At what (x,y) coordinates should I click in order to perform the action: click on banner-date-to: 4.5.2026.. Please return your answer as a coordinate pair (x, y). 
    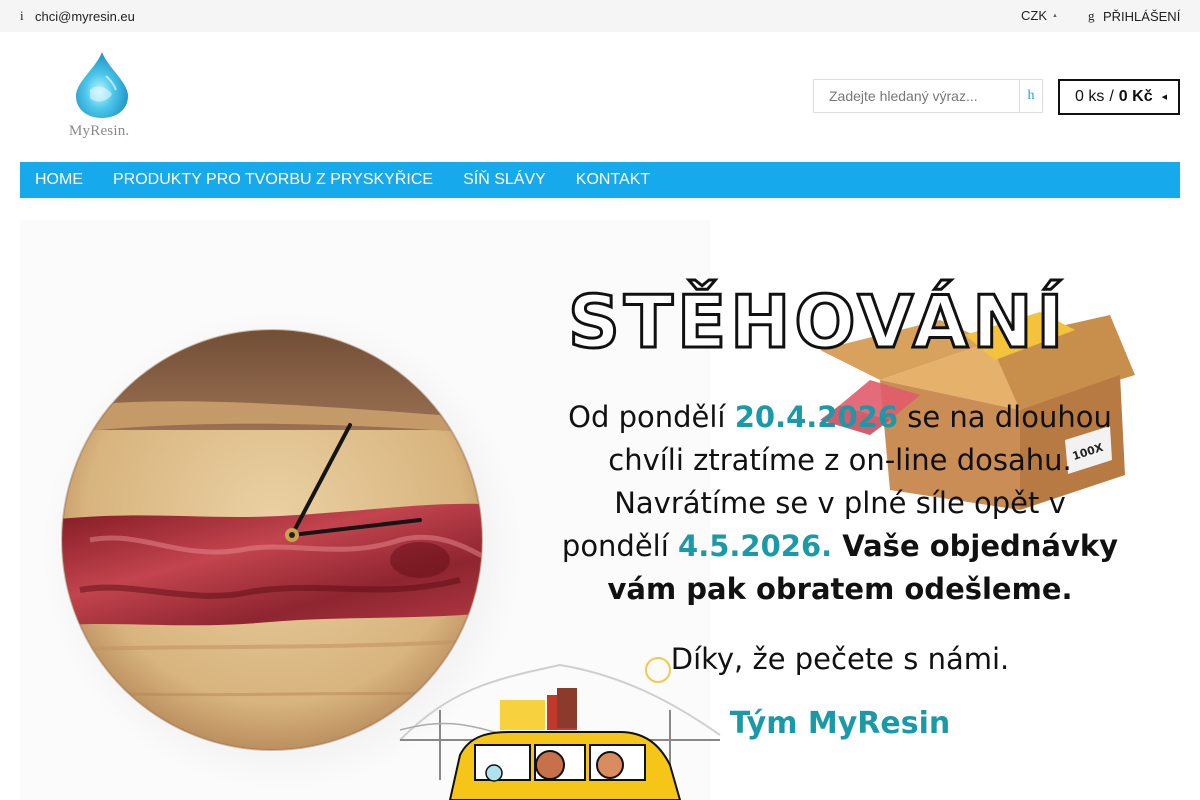
    Looking at the image, I should click on (755, 546).